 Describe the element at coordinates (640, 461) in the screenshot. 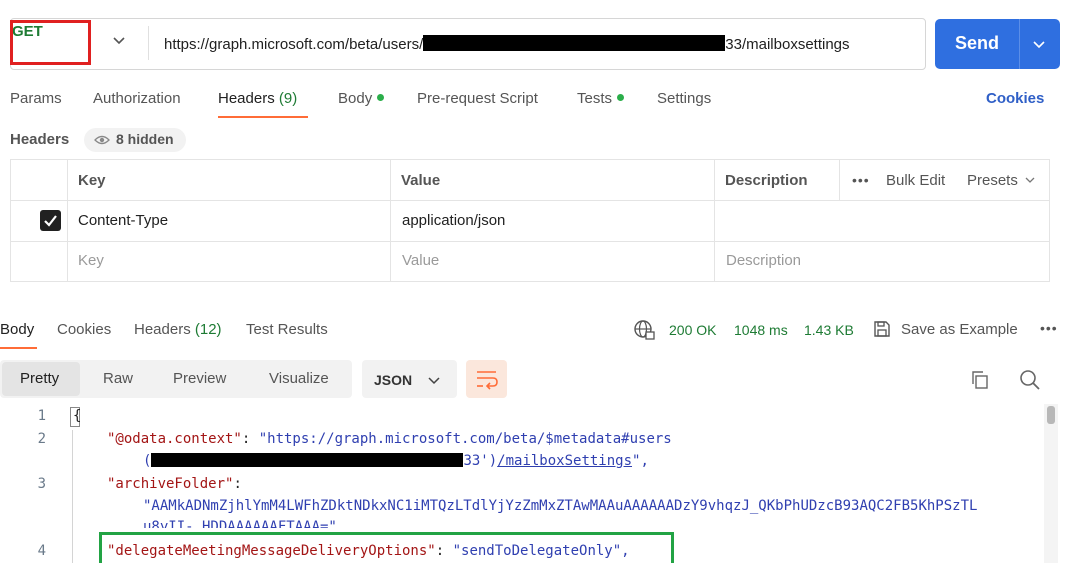

I see `json-value: ",` at that location.